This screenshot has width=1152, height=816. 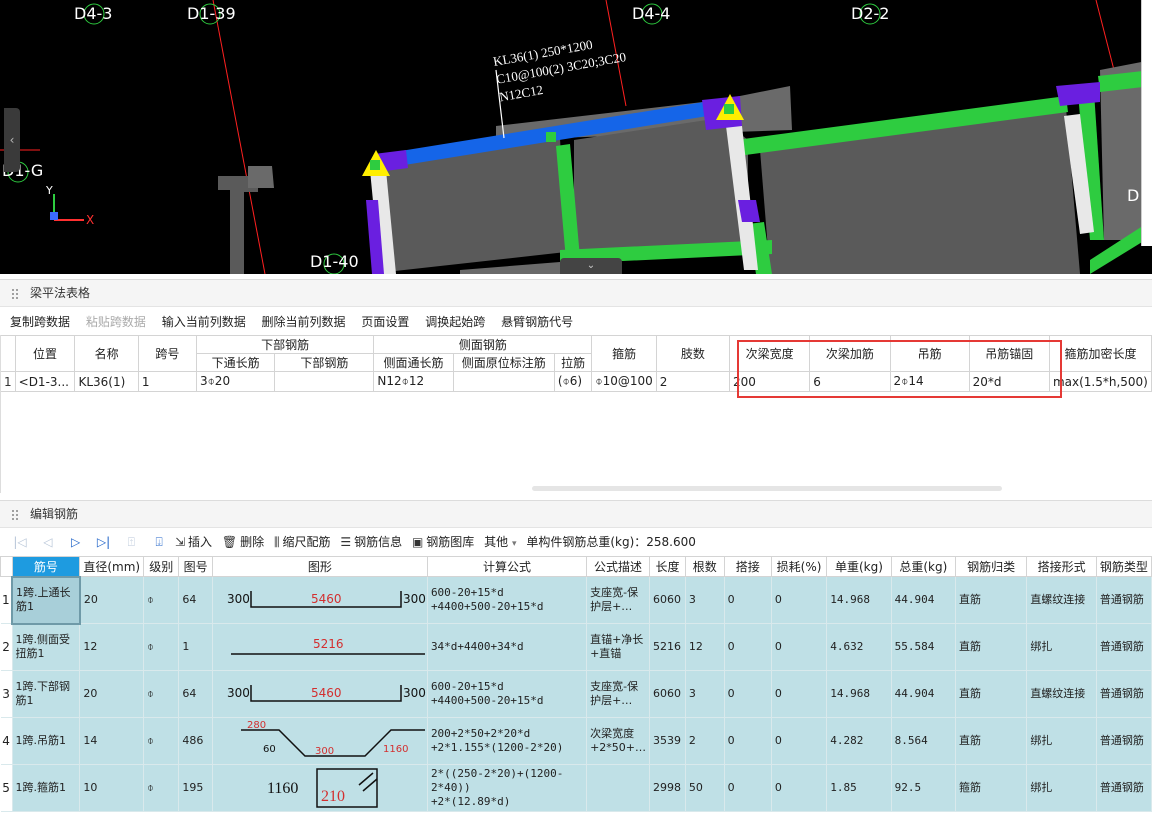 What do you see at coordinates (161, 566) in the screenshot?
I see `col-header-grade: 级别` at bounding box center [161, 566].